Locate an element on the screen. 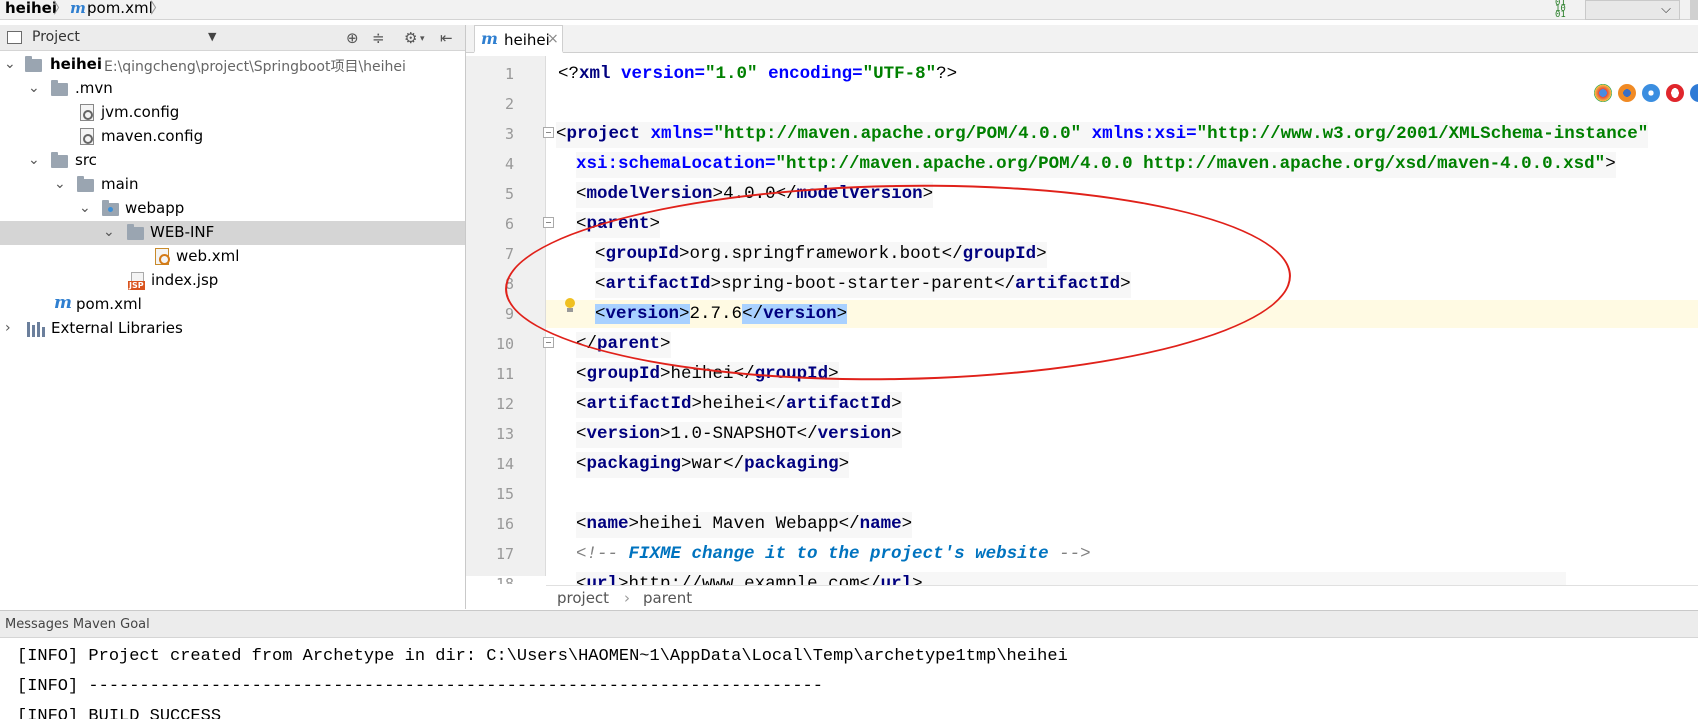  tree-item-web-inf: ⌄ WEB-INF is located at coordinates (232, 233).